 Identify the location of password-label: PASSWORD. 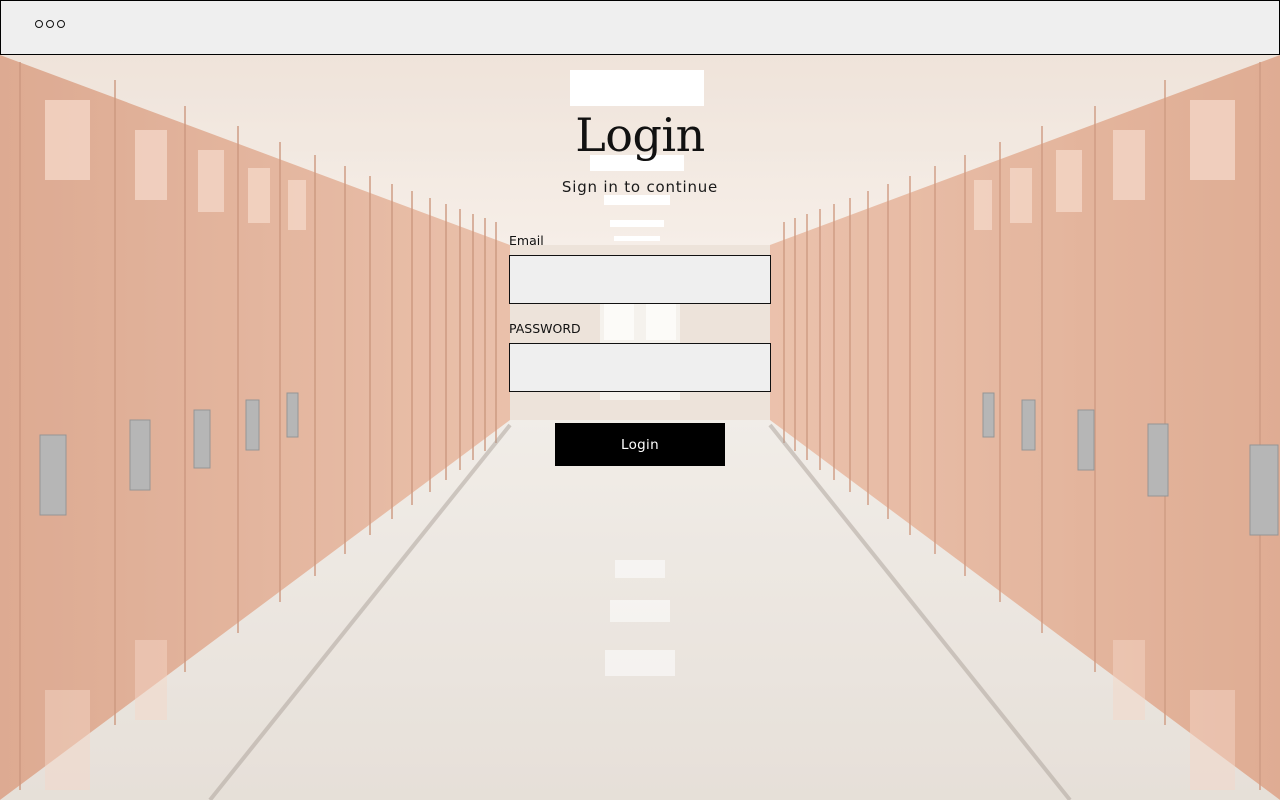
(545, 328).